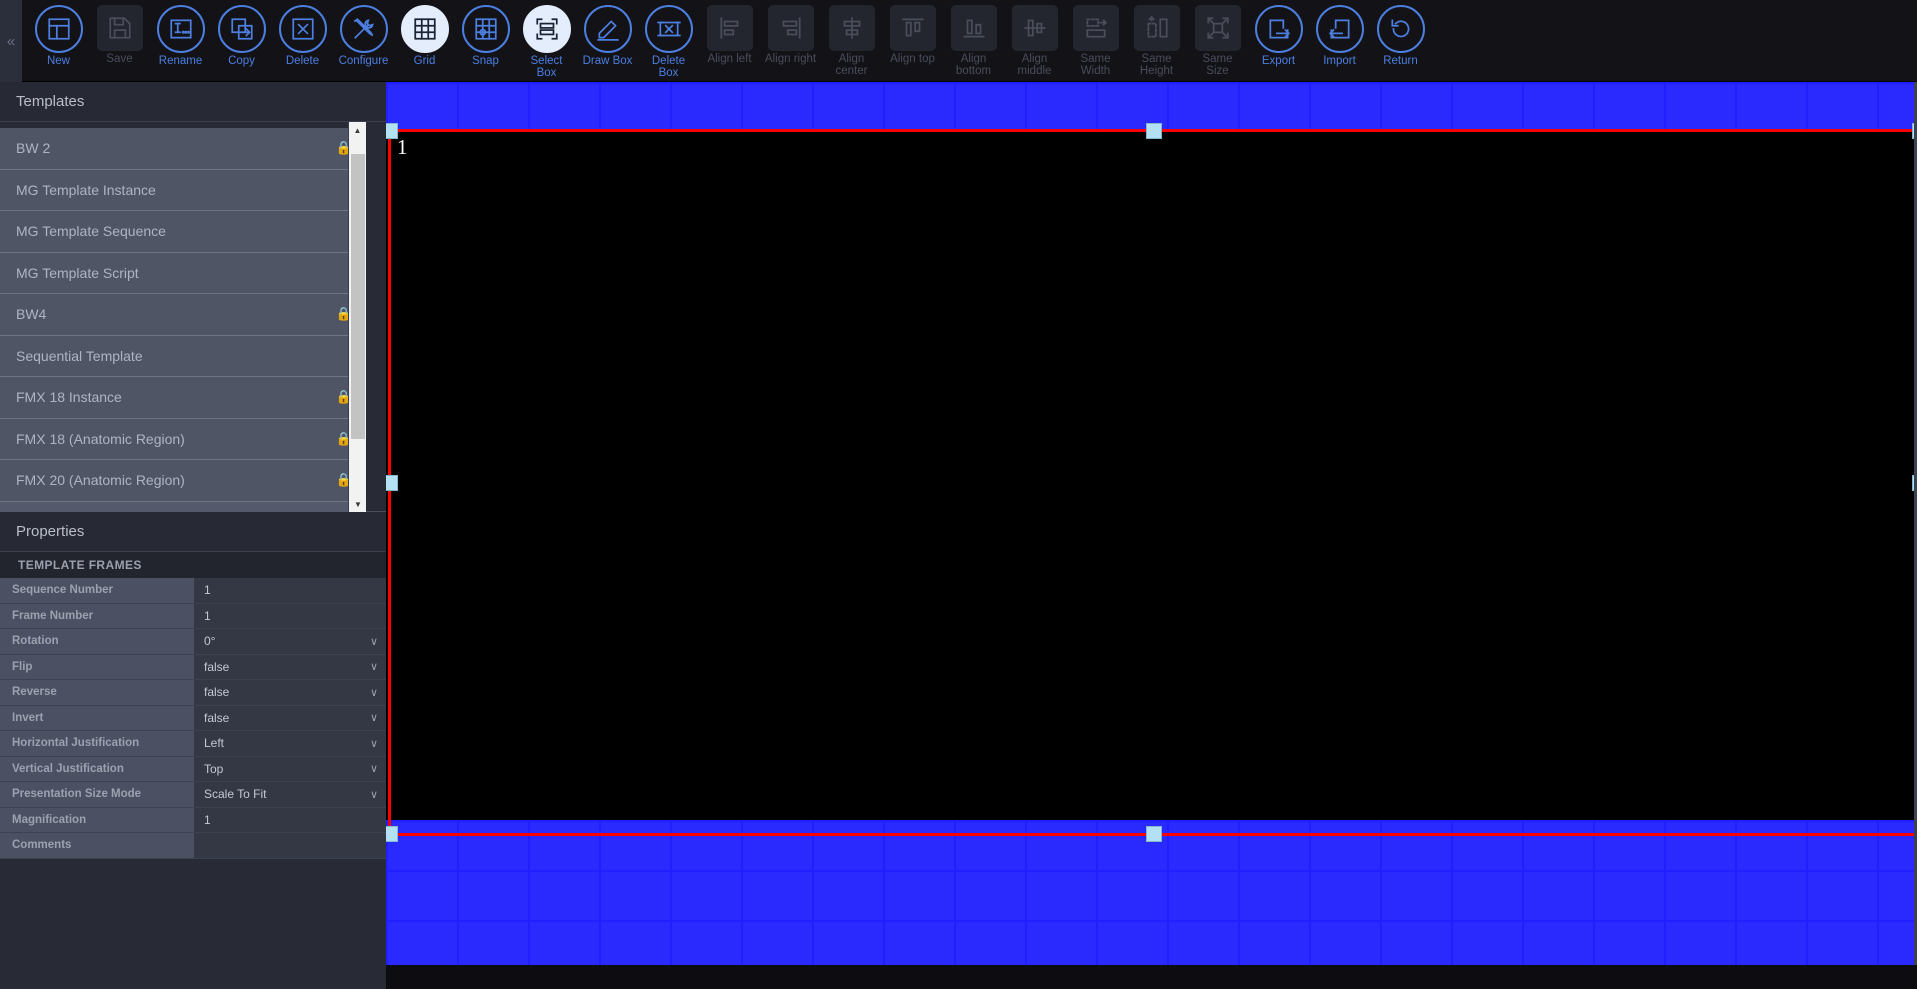  I want to click on property-label: Presentation Size Mode, so click(97, 794).